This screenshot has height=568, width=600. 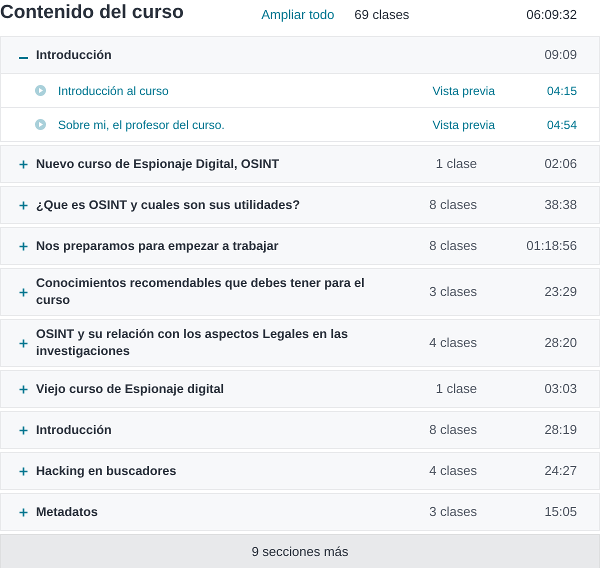 I want to click on section-title: Viejo curso de Espionaje digital, so click(x=131, y=389).